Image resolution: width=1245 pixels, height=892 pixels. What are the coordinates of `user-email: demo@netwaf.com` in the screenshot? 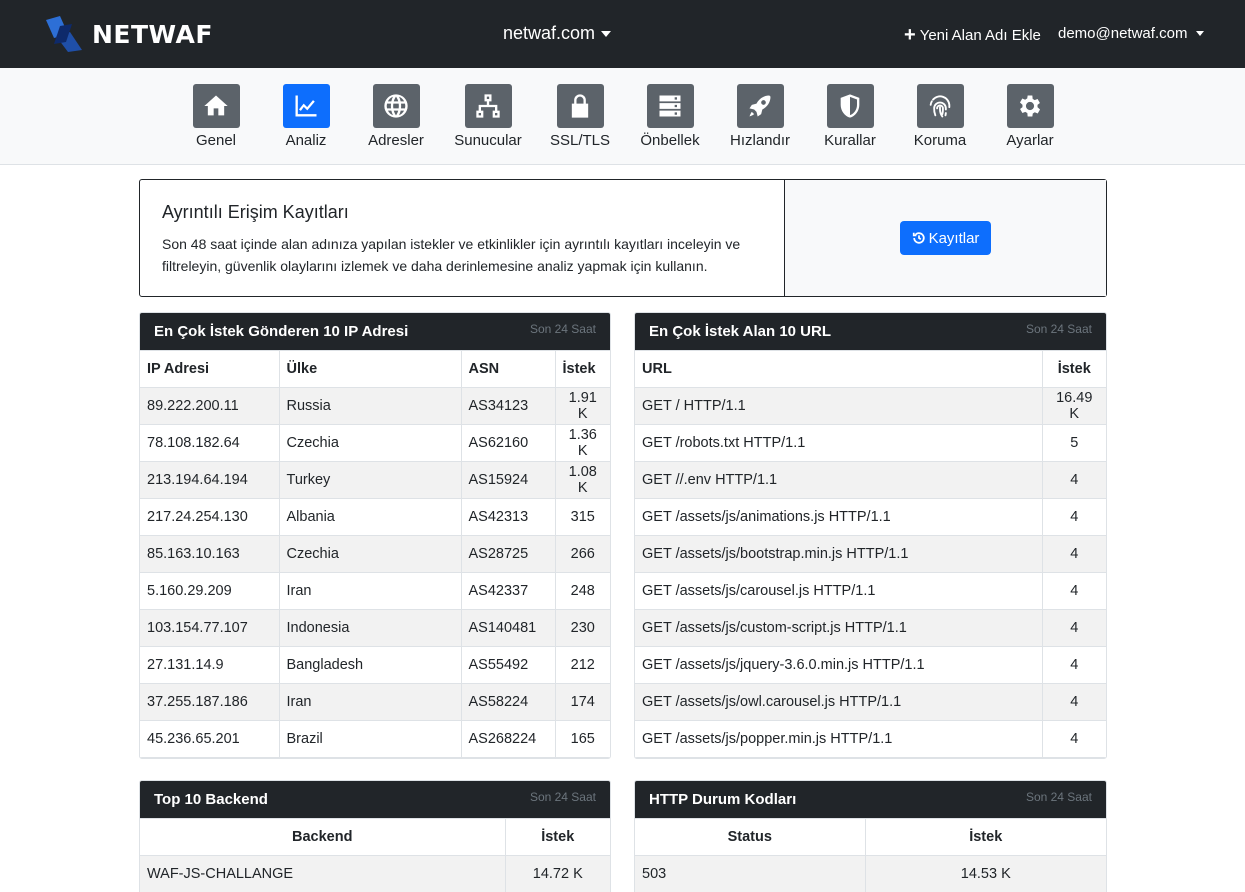 It's located at (1123, 33).